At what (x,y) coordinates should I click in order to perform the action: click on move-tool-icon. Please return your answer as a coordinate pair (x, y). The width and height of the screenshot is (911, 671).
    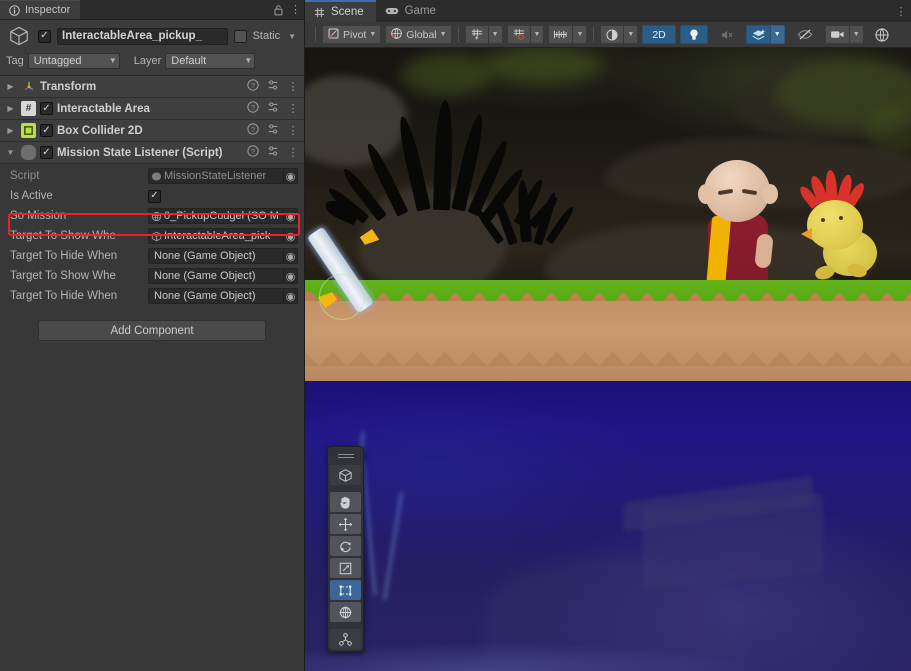
    Looking at the image, I should click on (345, 524).